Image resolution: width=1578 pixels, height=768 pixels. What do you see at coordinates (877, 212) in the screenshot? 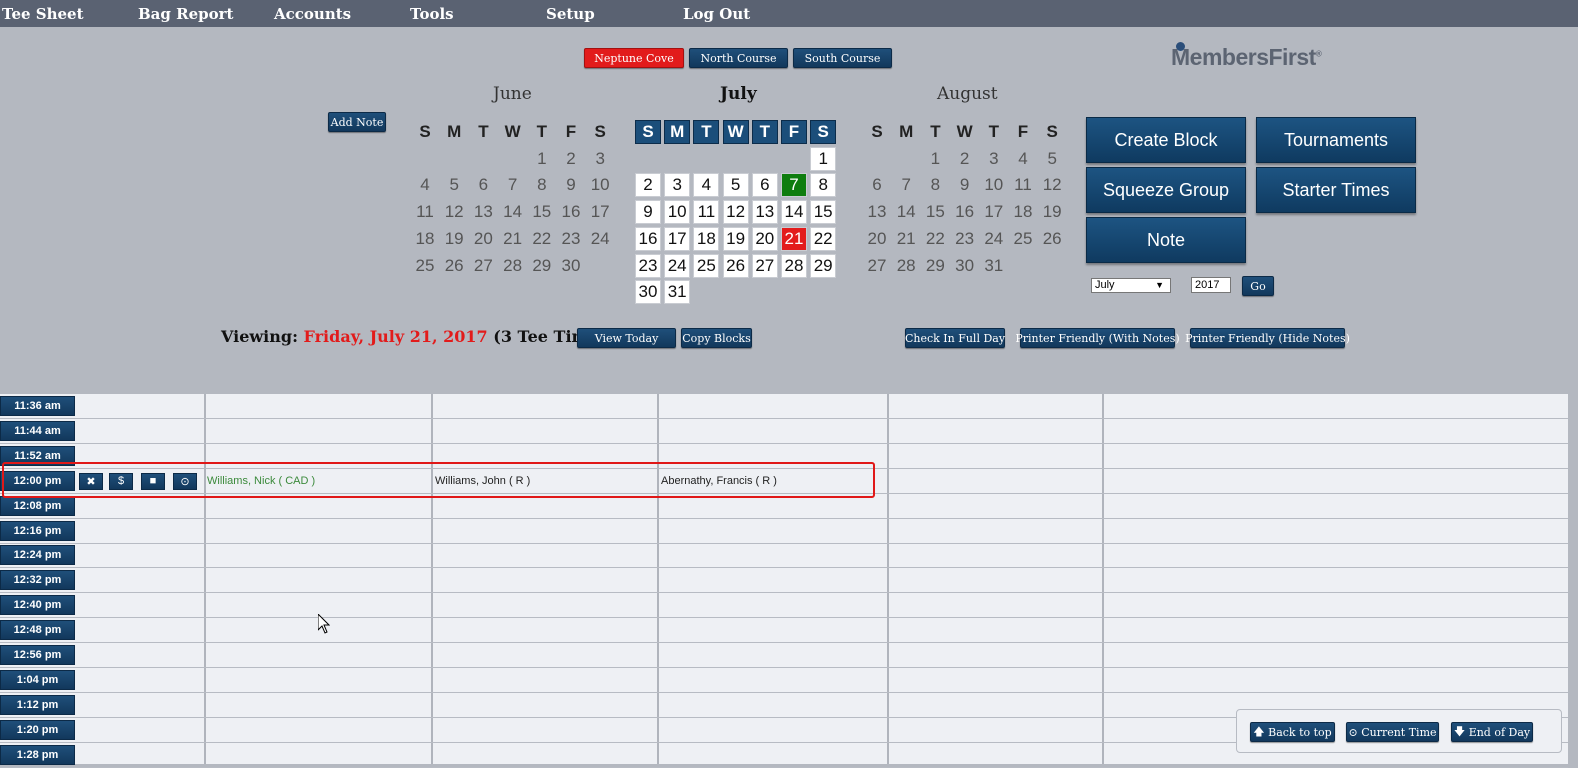
I see `calendar-day-august-13: 13` at bounding box center [877, 212].